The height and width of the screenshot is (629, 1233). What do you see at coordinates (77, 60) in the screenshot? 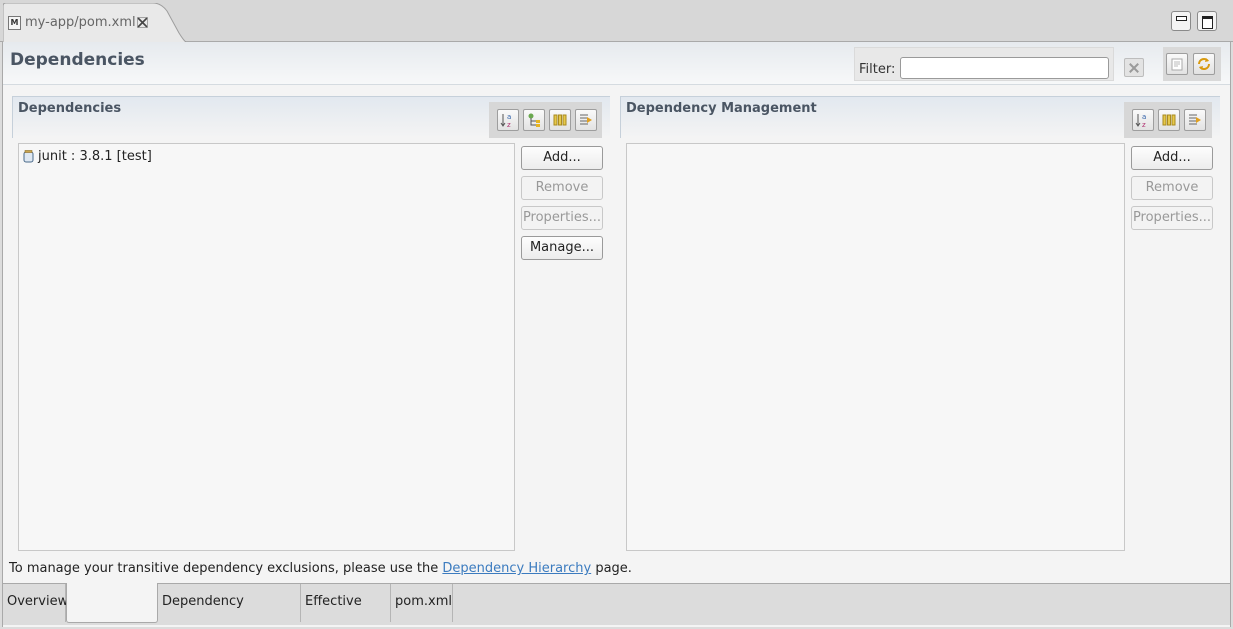
I see `page-title: Dependencies` at bounding box center [77, 60].